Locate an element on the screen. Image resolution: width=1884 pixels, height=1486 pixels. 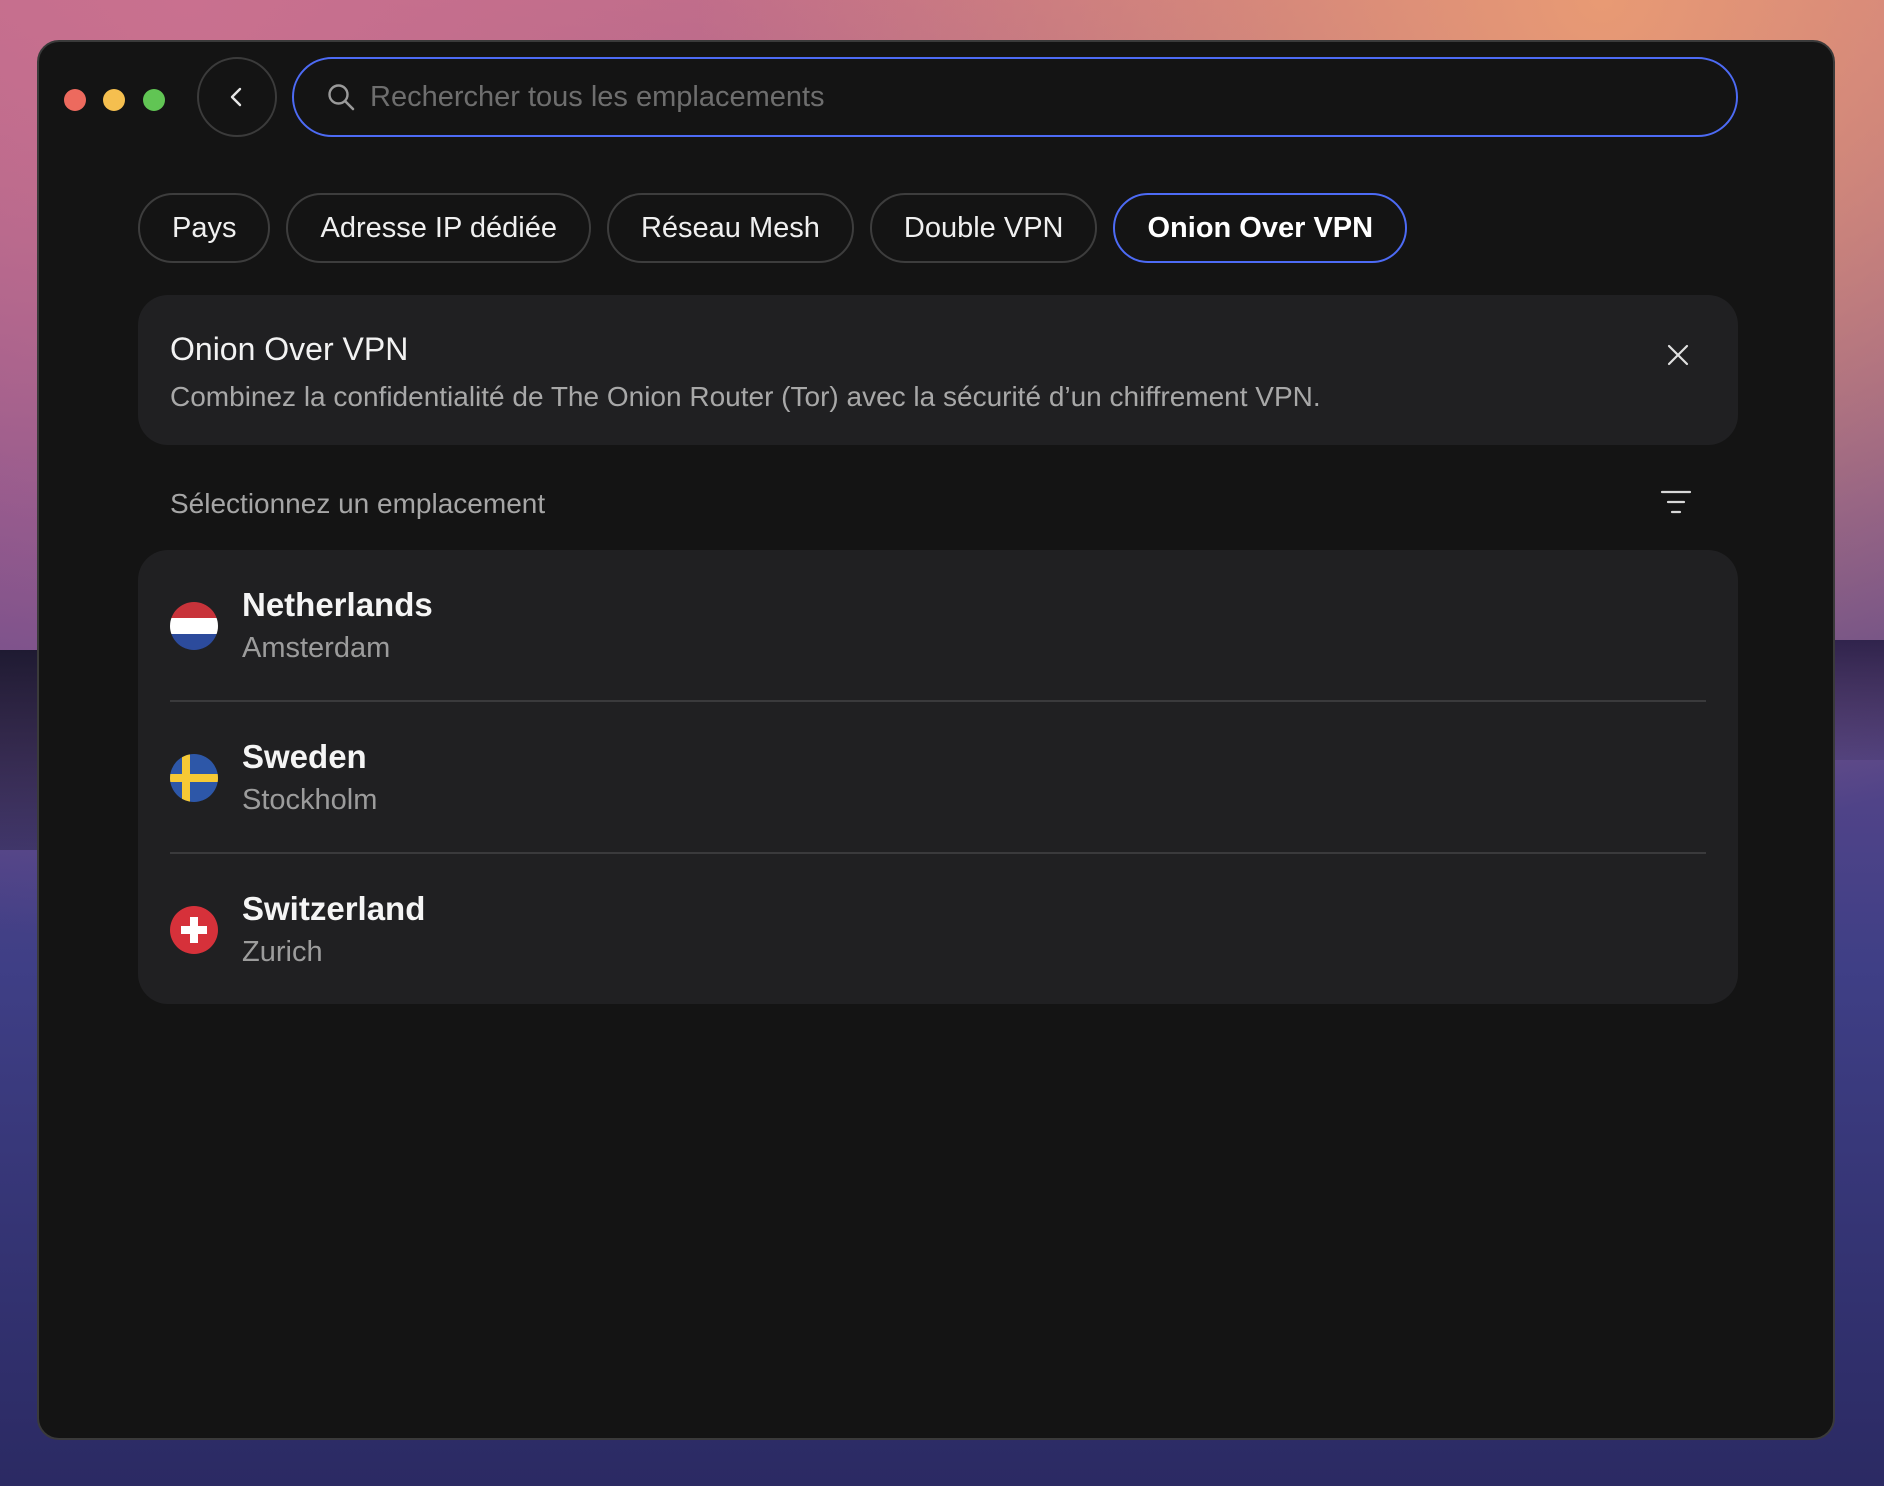
info-title: Onion Over VPN is located at coordinates (289, 349).